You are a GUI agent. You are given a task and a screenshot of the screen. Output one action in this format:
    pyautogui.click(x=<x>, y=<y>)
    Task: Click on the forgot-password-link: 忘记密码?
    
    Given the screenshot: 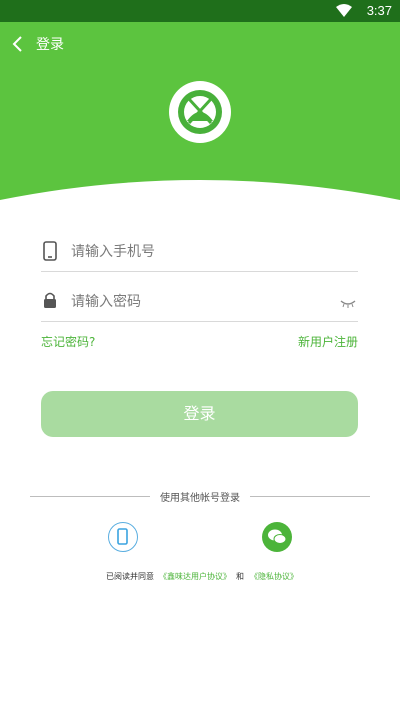 What is the action you would take?
    pyautogui.click(x=68, y=341)
    